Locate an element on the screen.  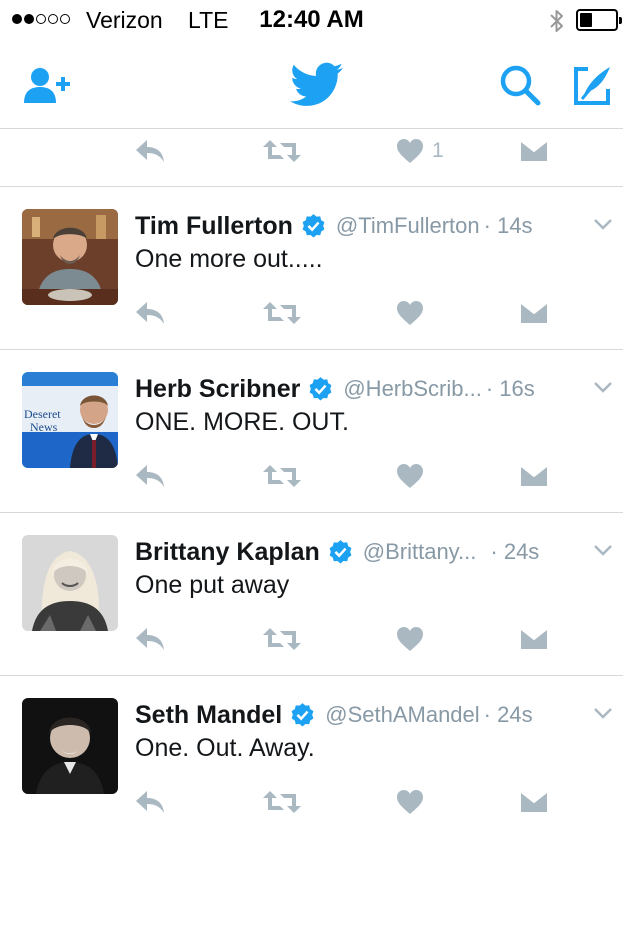
status-time: 12:40 AM is located at coordinates (311, 19).